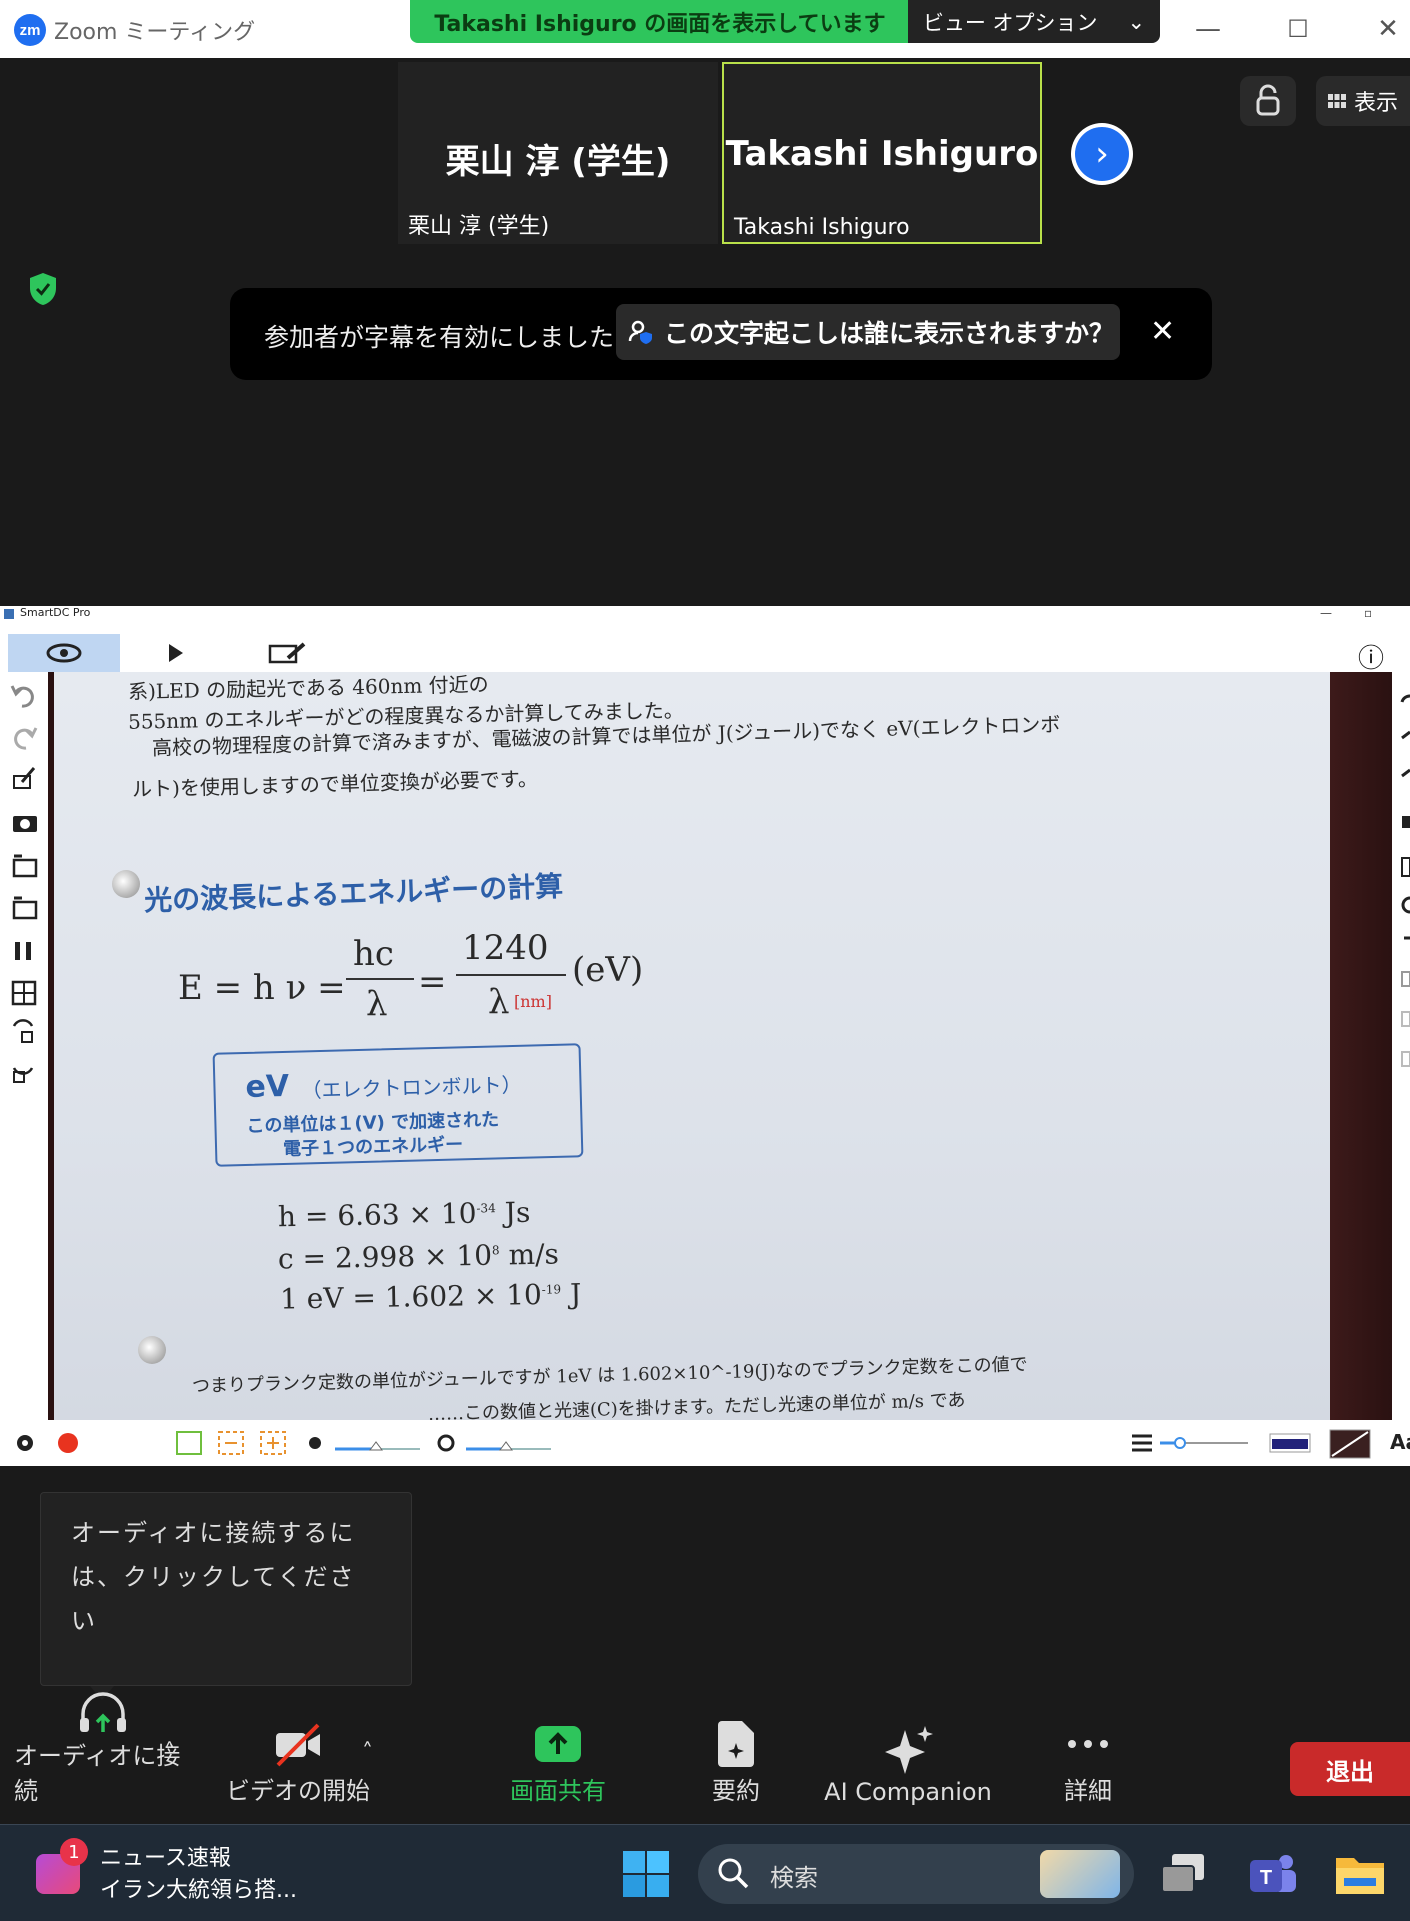 Image resolution: width=1410 pixels, height=1921 pixels. Describe the element at coordinates (64, 653) in the screenshot. I see `view-tab` at that location.